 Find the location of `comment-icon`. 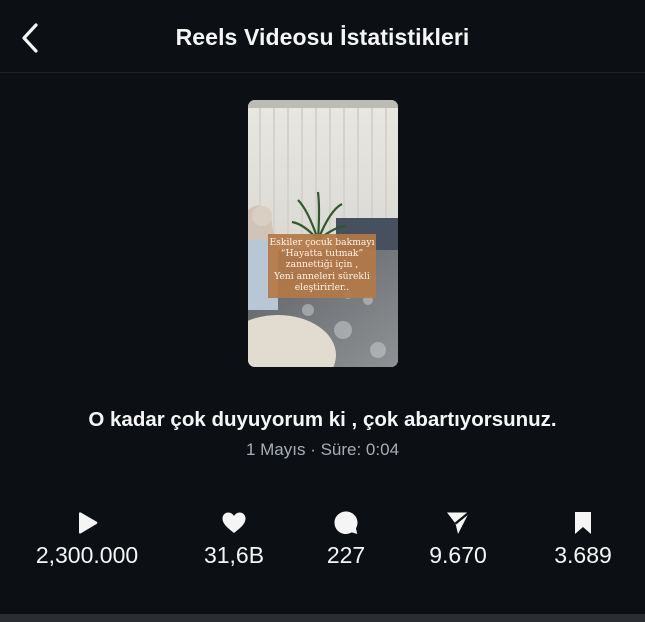

comment-icon is located at coordinates (346, 522).